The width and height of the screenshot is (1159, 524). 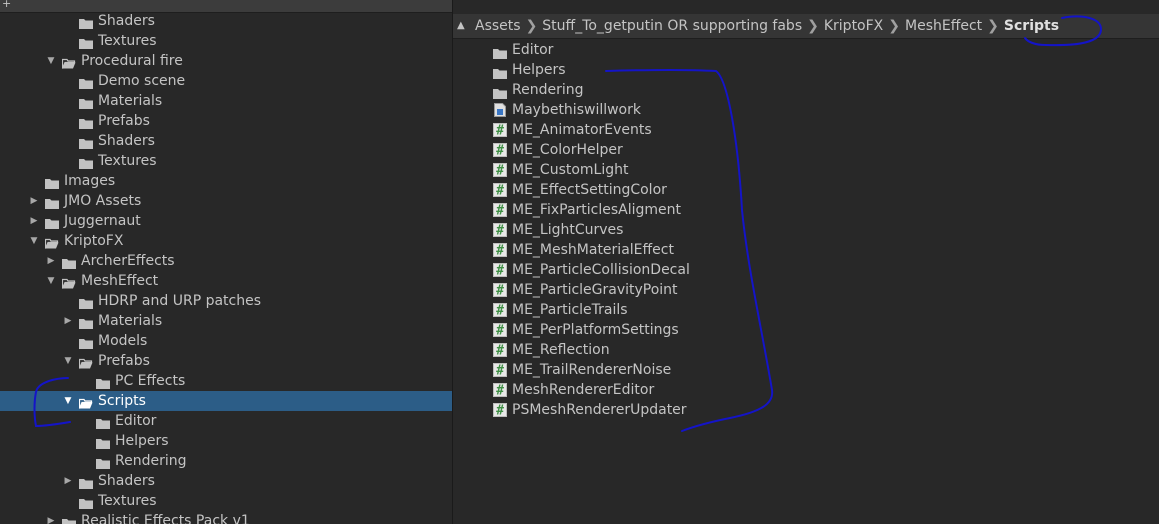 What do you see at coordinates (226, 481) in the screenshot?
I see `tree-item-shaders: ▶ Shaders` at bounding box center [226, 481].